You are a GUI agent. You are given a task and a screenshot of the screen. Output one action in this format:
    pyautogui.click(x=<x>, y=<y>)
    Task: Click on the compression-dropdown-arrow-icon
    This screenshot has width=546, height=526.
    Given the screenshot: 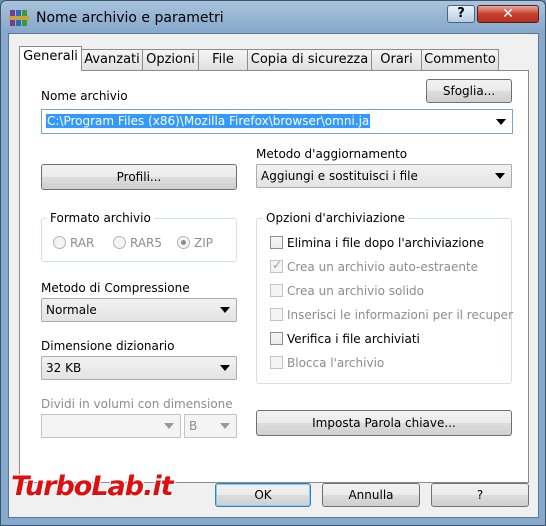 What is the action you would take?
    pyautogui.click(x=225, y=310)
    